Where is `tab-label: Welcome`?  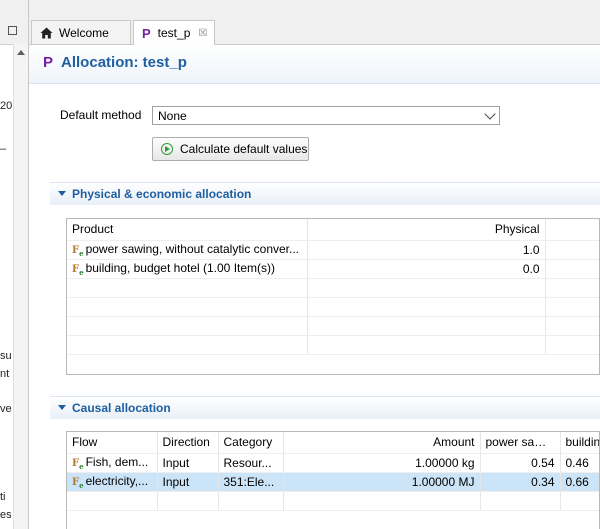
tab-label: Welcome is located at coordinates (84, 32).